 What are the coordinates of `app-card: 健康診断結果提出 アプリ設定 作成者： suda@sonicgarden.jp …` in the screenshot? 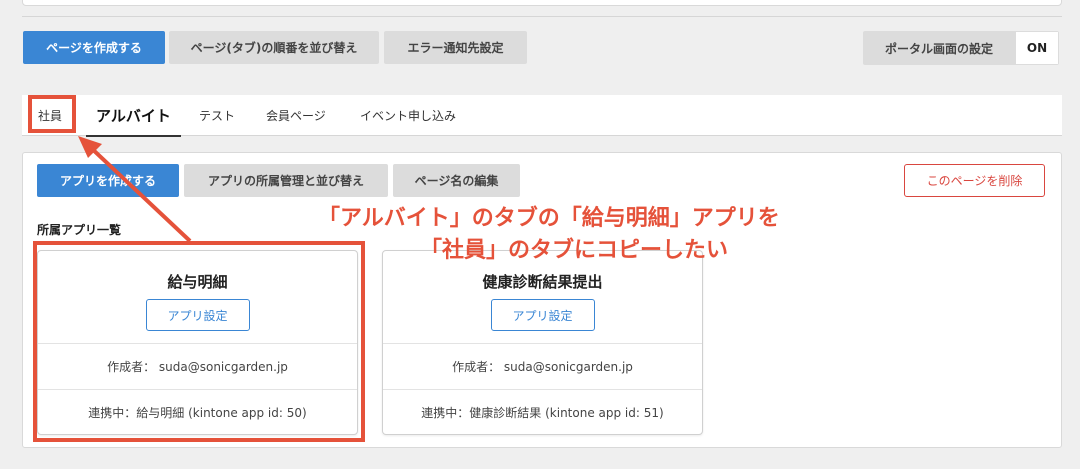 It's located at (542, 342).